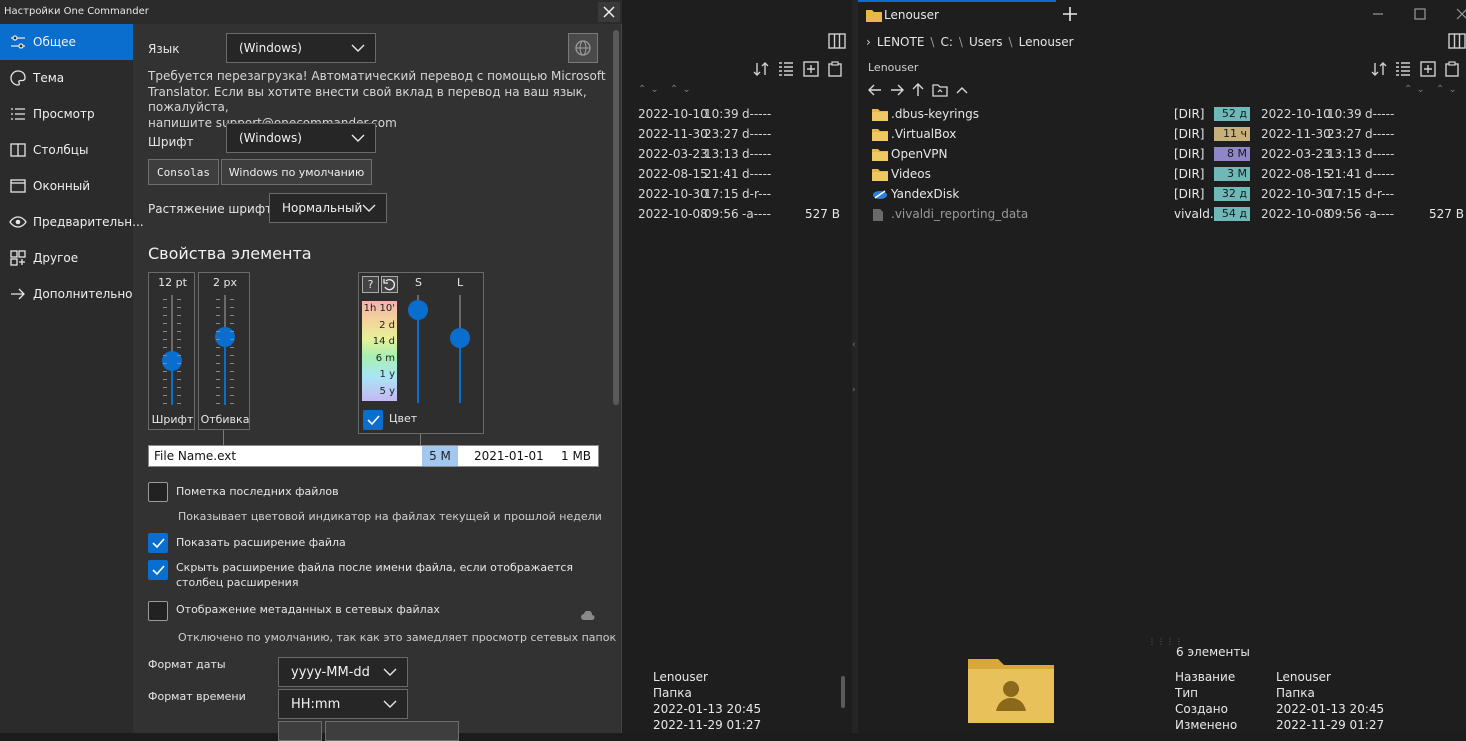  I want to click on font-label: Шрифт, so click(171, 142).